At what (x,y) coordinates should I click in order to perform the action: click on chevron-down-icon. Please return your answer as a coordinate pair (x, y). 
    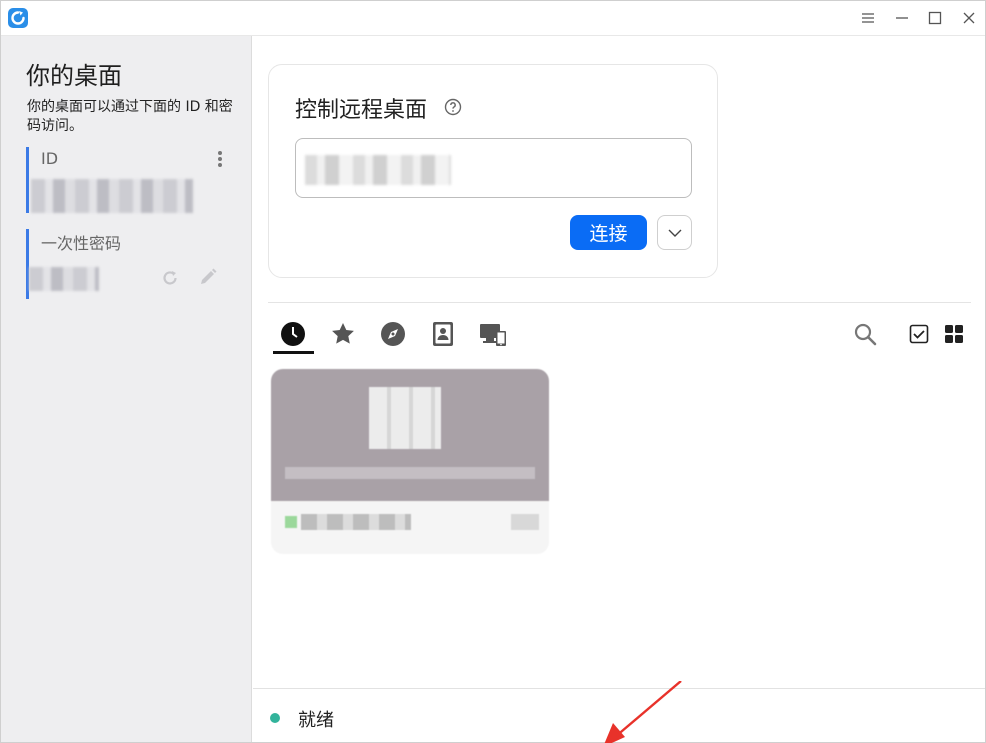
    Looking at the image, I should click on (674, 233).